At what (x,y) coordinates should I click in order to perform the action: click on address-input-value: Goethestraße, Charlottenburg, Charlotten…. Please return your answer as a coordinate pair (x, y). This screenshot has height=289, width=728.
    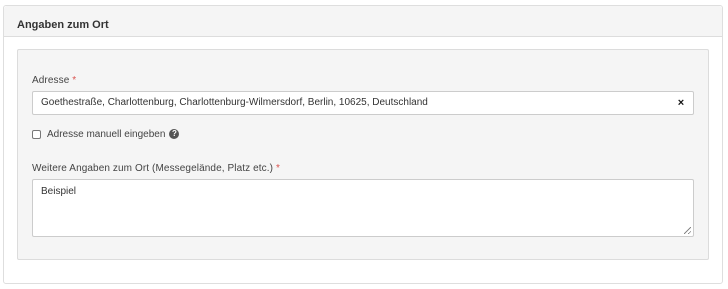
    Looking at the image, I should click on (234, 102).